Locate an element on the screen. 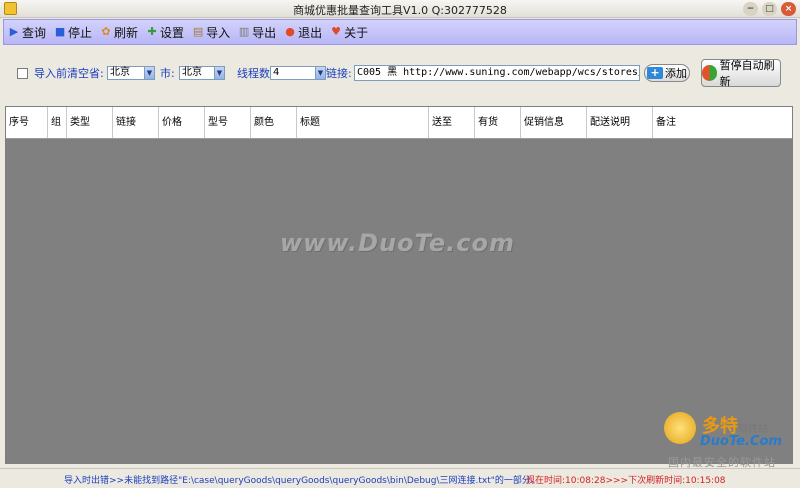  column-header: 标题 is located at coordinates (363, 122).